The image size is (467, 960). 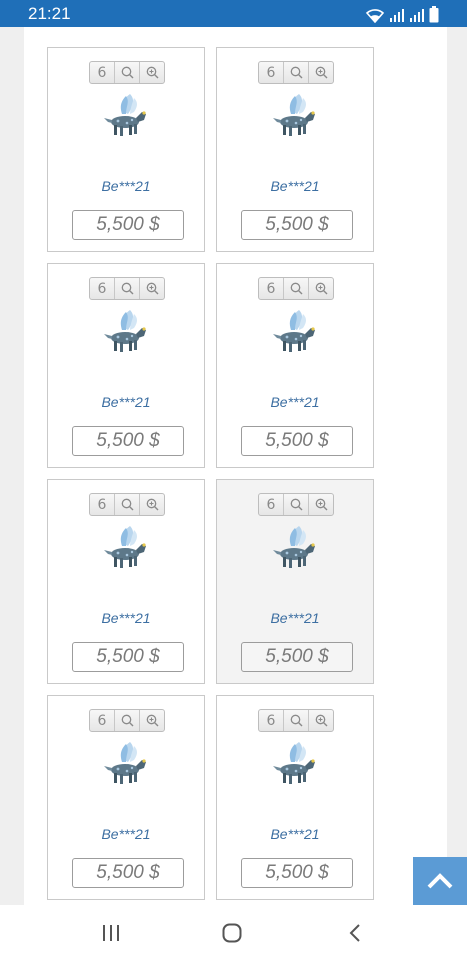 What do you see at coordinates (375, 16) in the screenshot?
I see `wifi-icon` at bounding box center [375, 16].